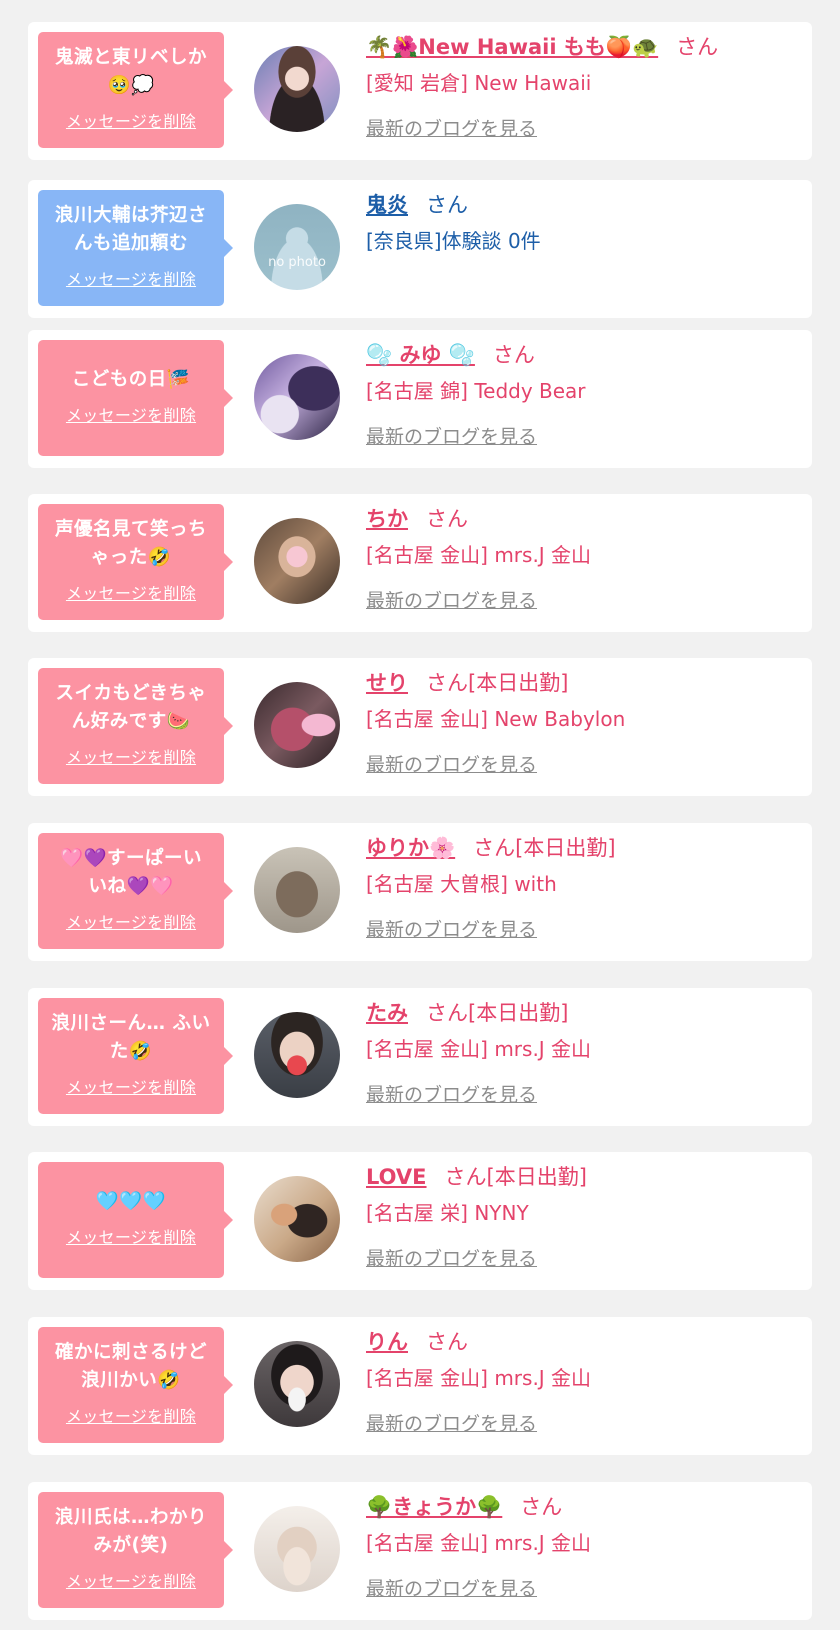  What do you see at coordinates (476, 391) in the screenshot?
I see `shop-label: [名古屋 錦] Teddy Bear` at bounding box center [476, 391].